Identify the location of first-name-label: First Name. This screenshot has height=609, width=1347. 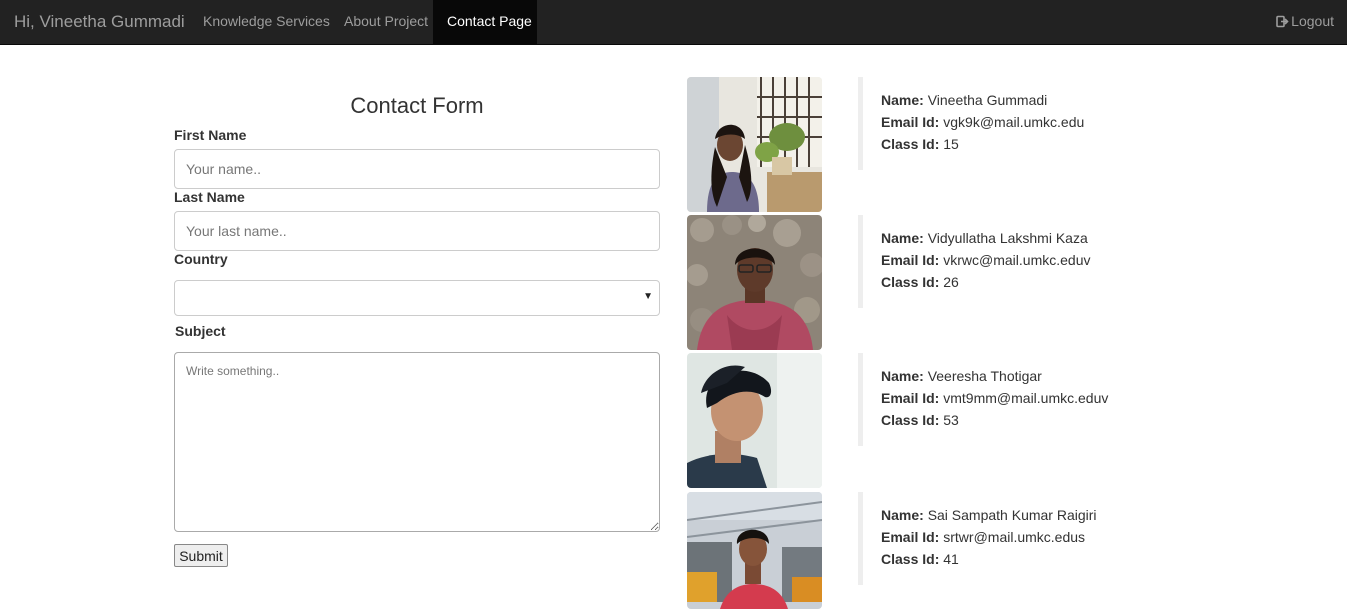
(210, 135).